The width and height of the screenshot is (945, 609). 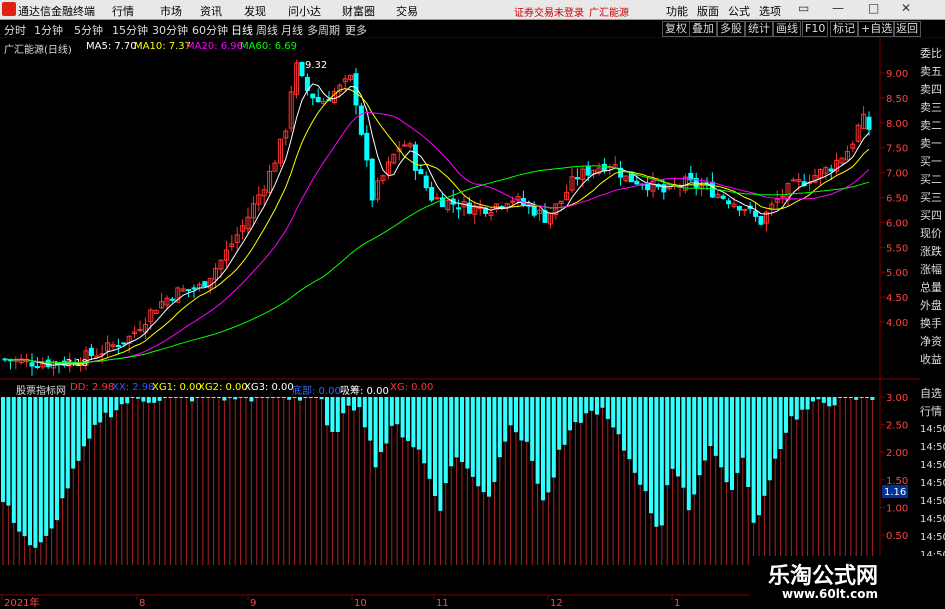 I want to click on quote-label: 收益, so click(x=932, y=360).